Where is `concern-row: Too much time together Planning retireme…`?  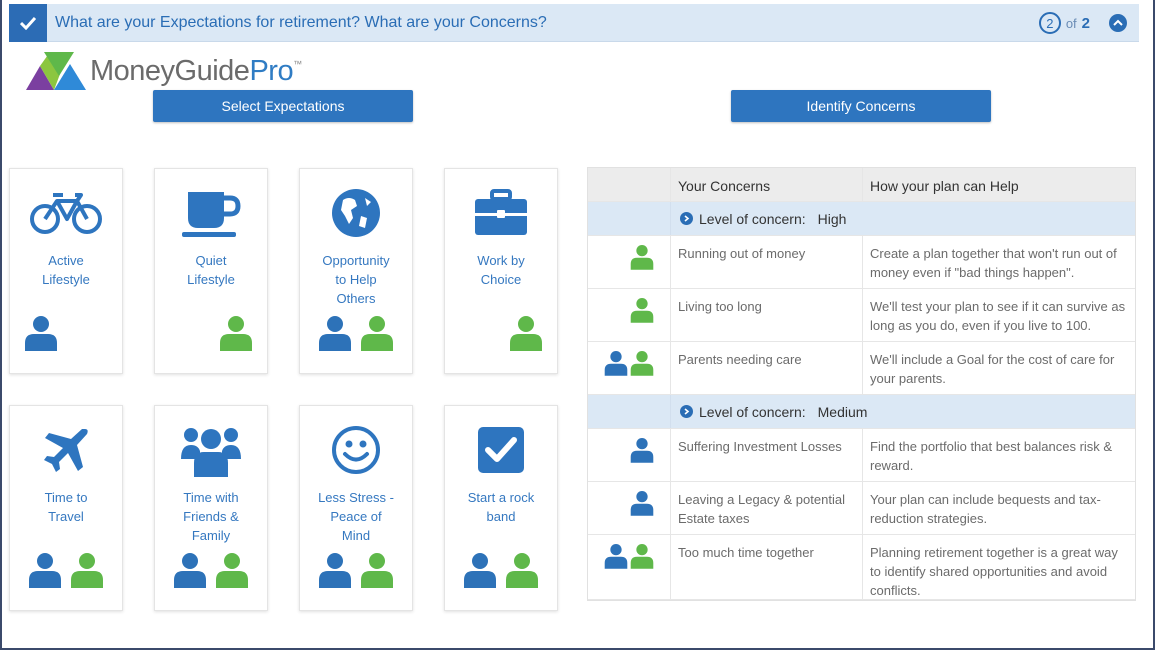
concern-row: Too much time together Planning retireme… is located at coordinates (861, 567).